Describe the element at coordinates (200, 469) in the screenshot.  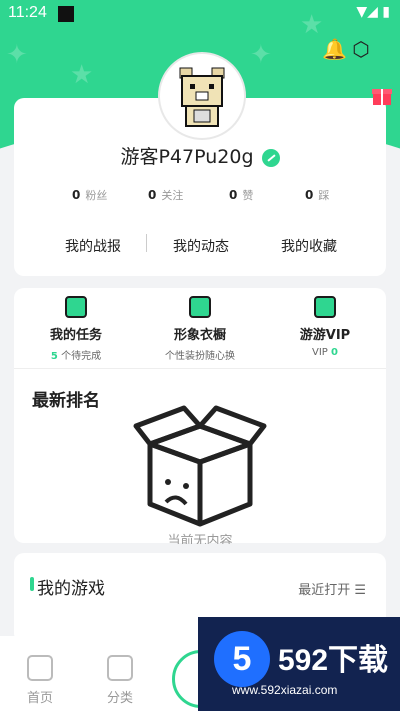
I see `empty-box-icon` at that location.